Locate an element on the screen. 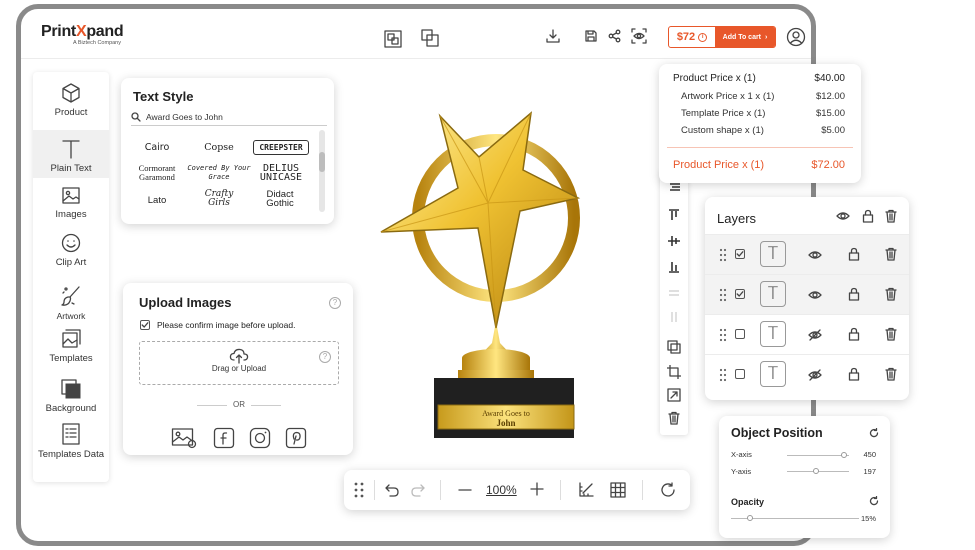 The image size is (975, 550). refresh-icon is located at coordinates (668, 490).